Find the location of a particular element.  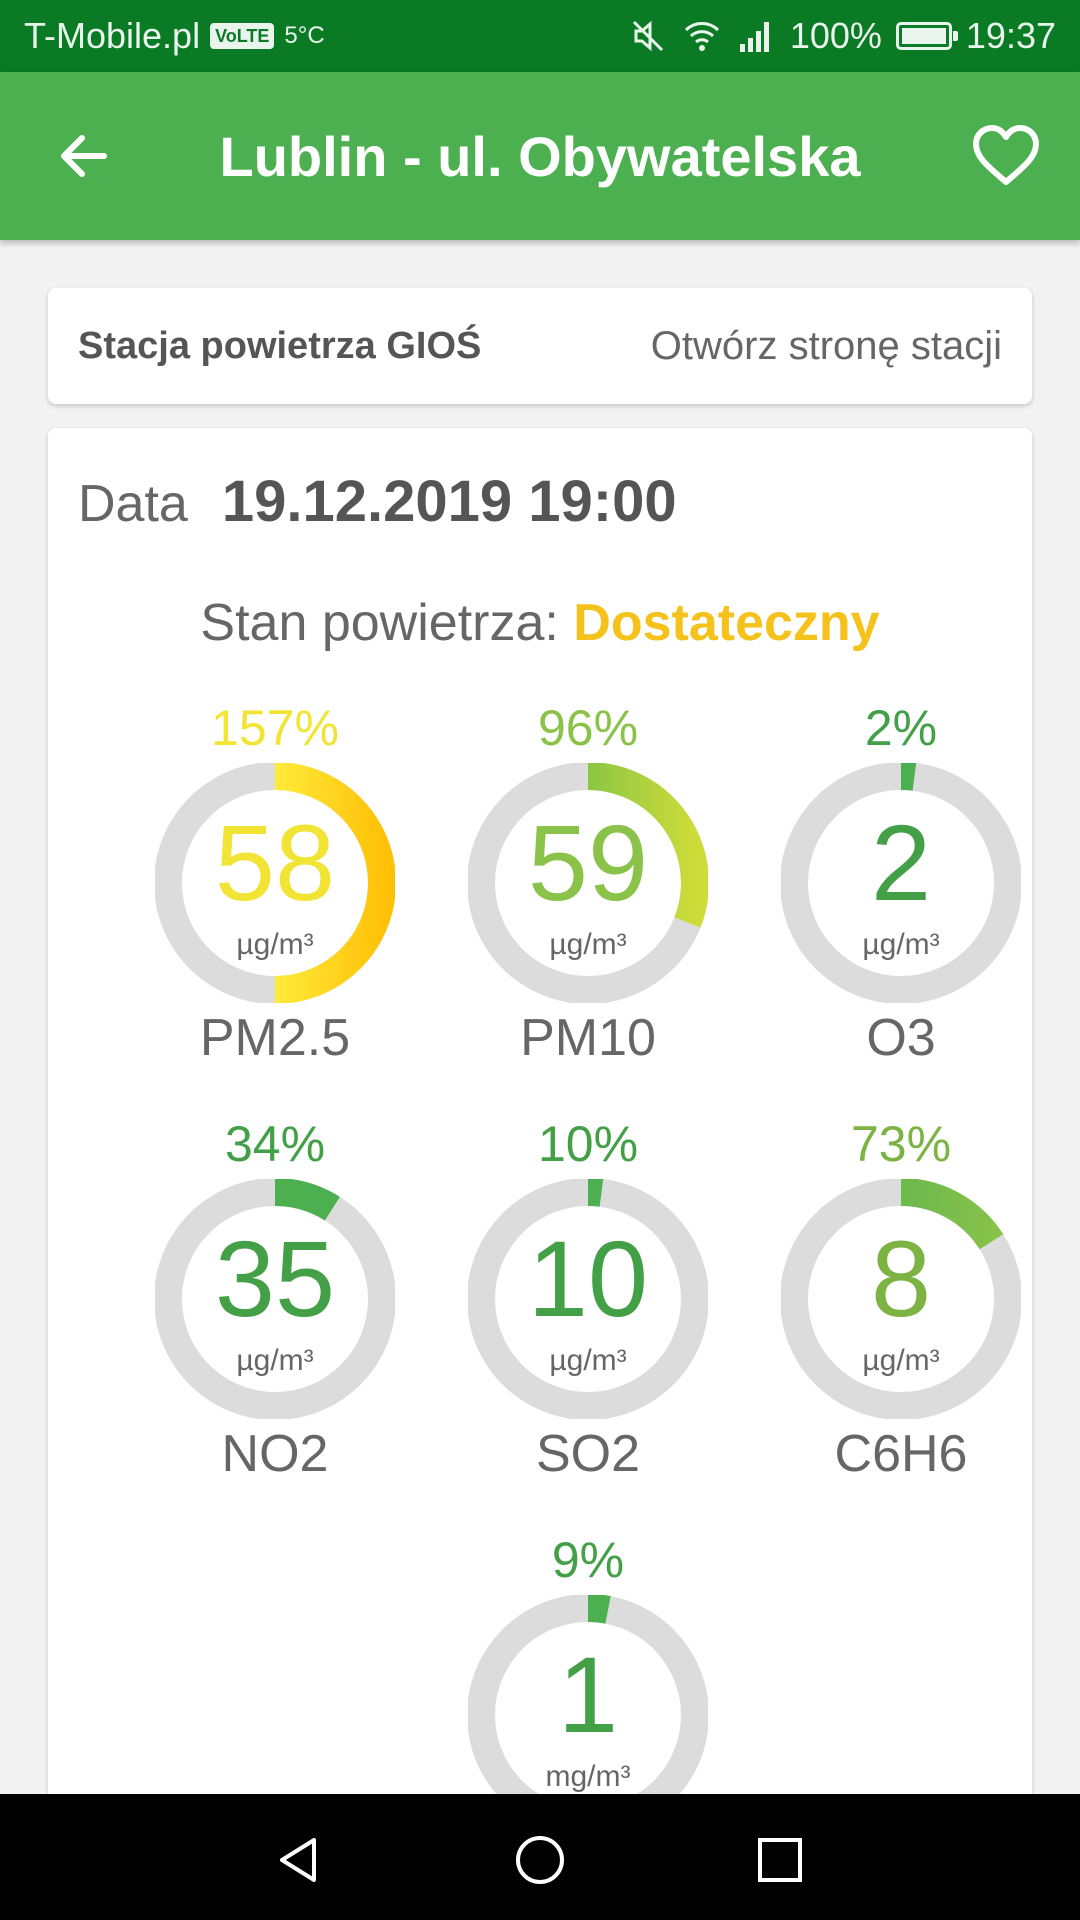

gauge-c6h6: 73% 8 µg/m³ C6H6 is located at coordinates (901, 1304).